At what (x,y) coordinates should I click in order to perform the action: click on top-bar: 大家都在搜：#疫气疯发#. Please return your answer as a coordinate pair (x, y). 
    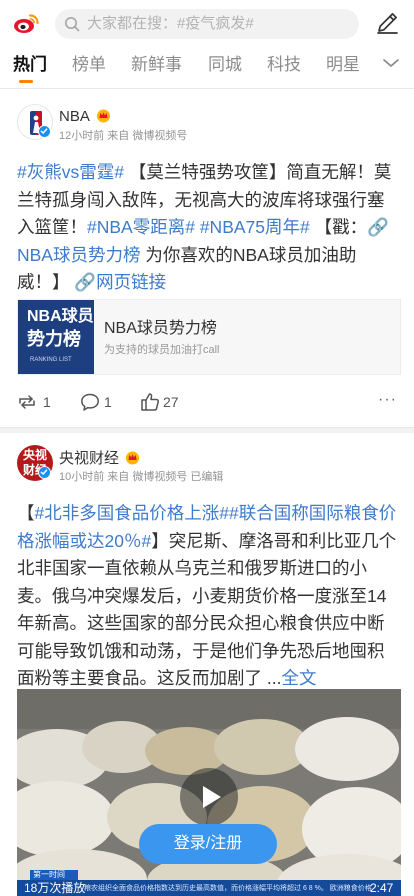
    Looking at the image, I should click on (207, 23).